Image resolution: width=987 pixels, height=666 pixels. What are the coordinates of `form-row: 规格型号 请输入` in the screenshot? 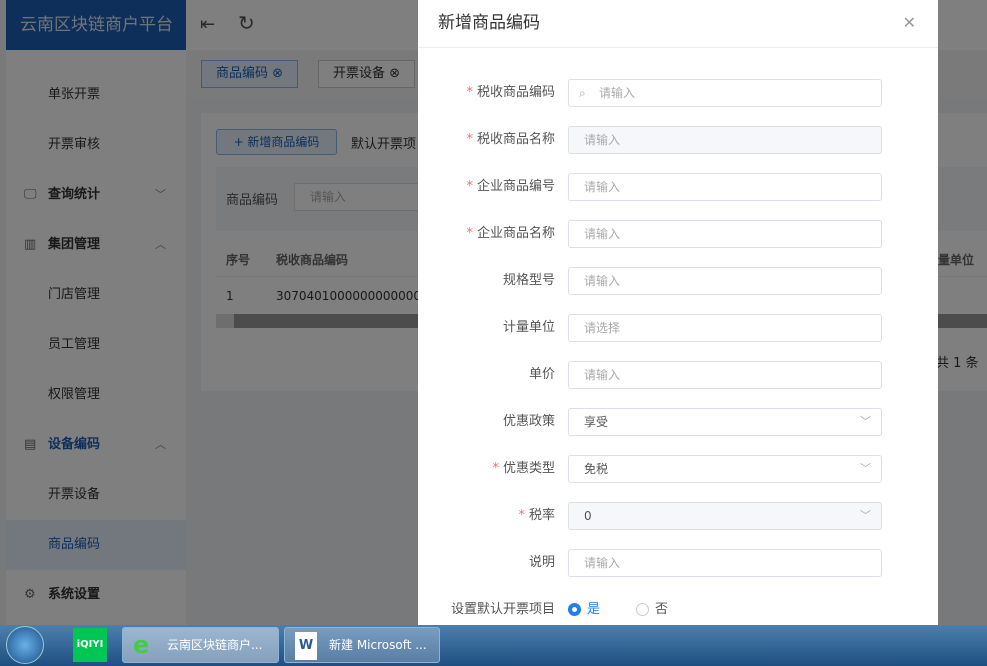 It's located at (678, 281).